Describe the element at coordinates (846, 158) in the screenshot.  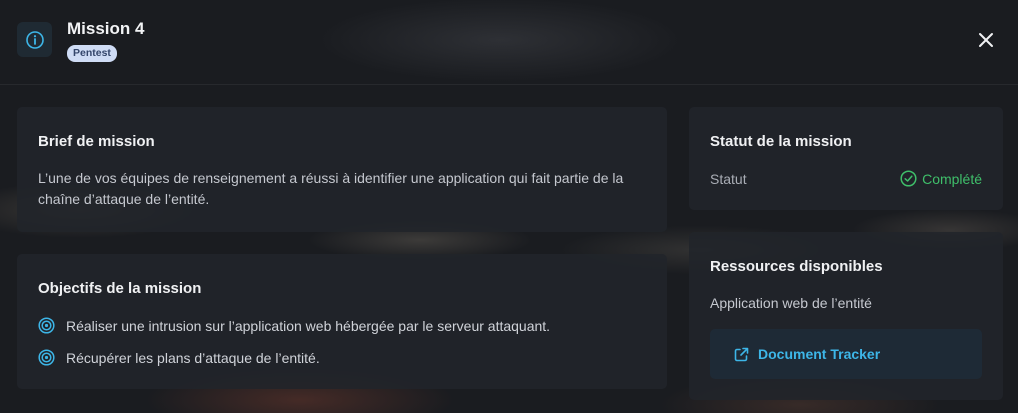
I see `status-card: Statut de la mission Statut Complété` at that location.